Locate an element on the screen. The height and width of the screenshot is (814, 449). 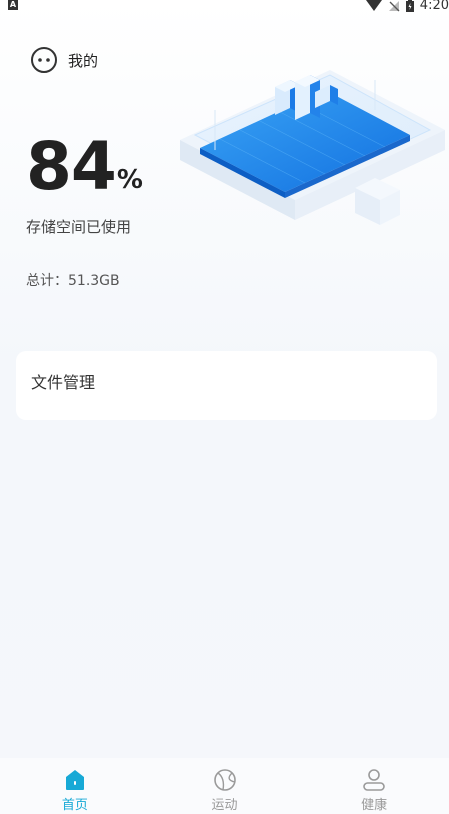
storage-total: 总计：51.3GB is located at coordinates (73, 281).